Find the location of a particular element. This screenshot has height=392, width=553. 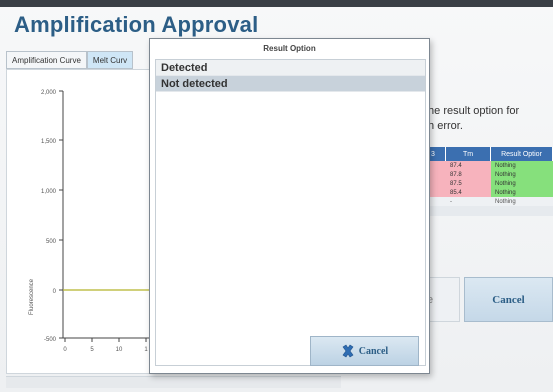

cancel-button: Cancel is located at coordinates (508, 299).